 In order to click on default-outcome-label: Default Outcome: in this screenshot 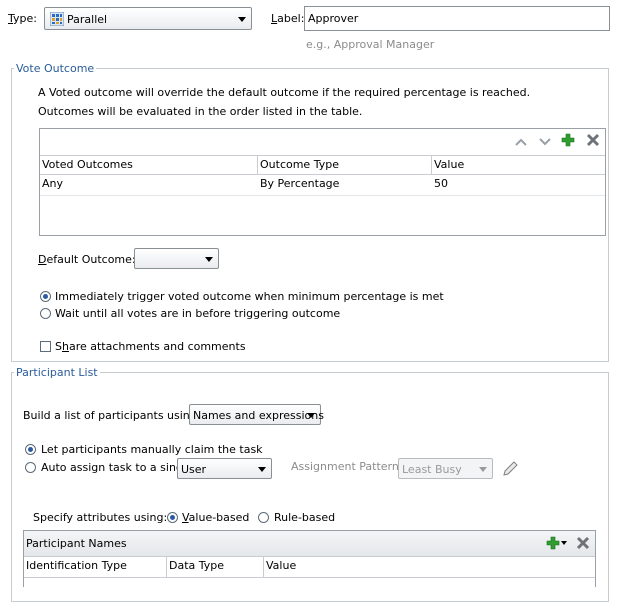, I will do `click(87, 259)`.